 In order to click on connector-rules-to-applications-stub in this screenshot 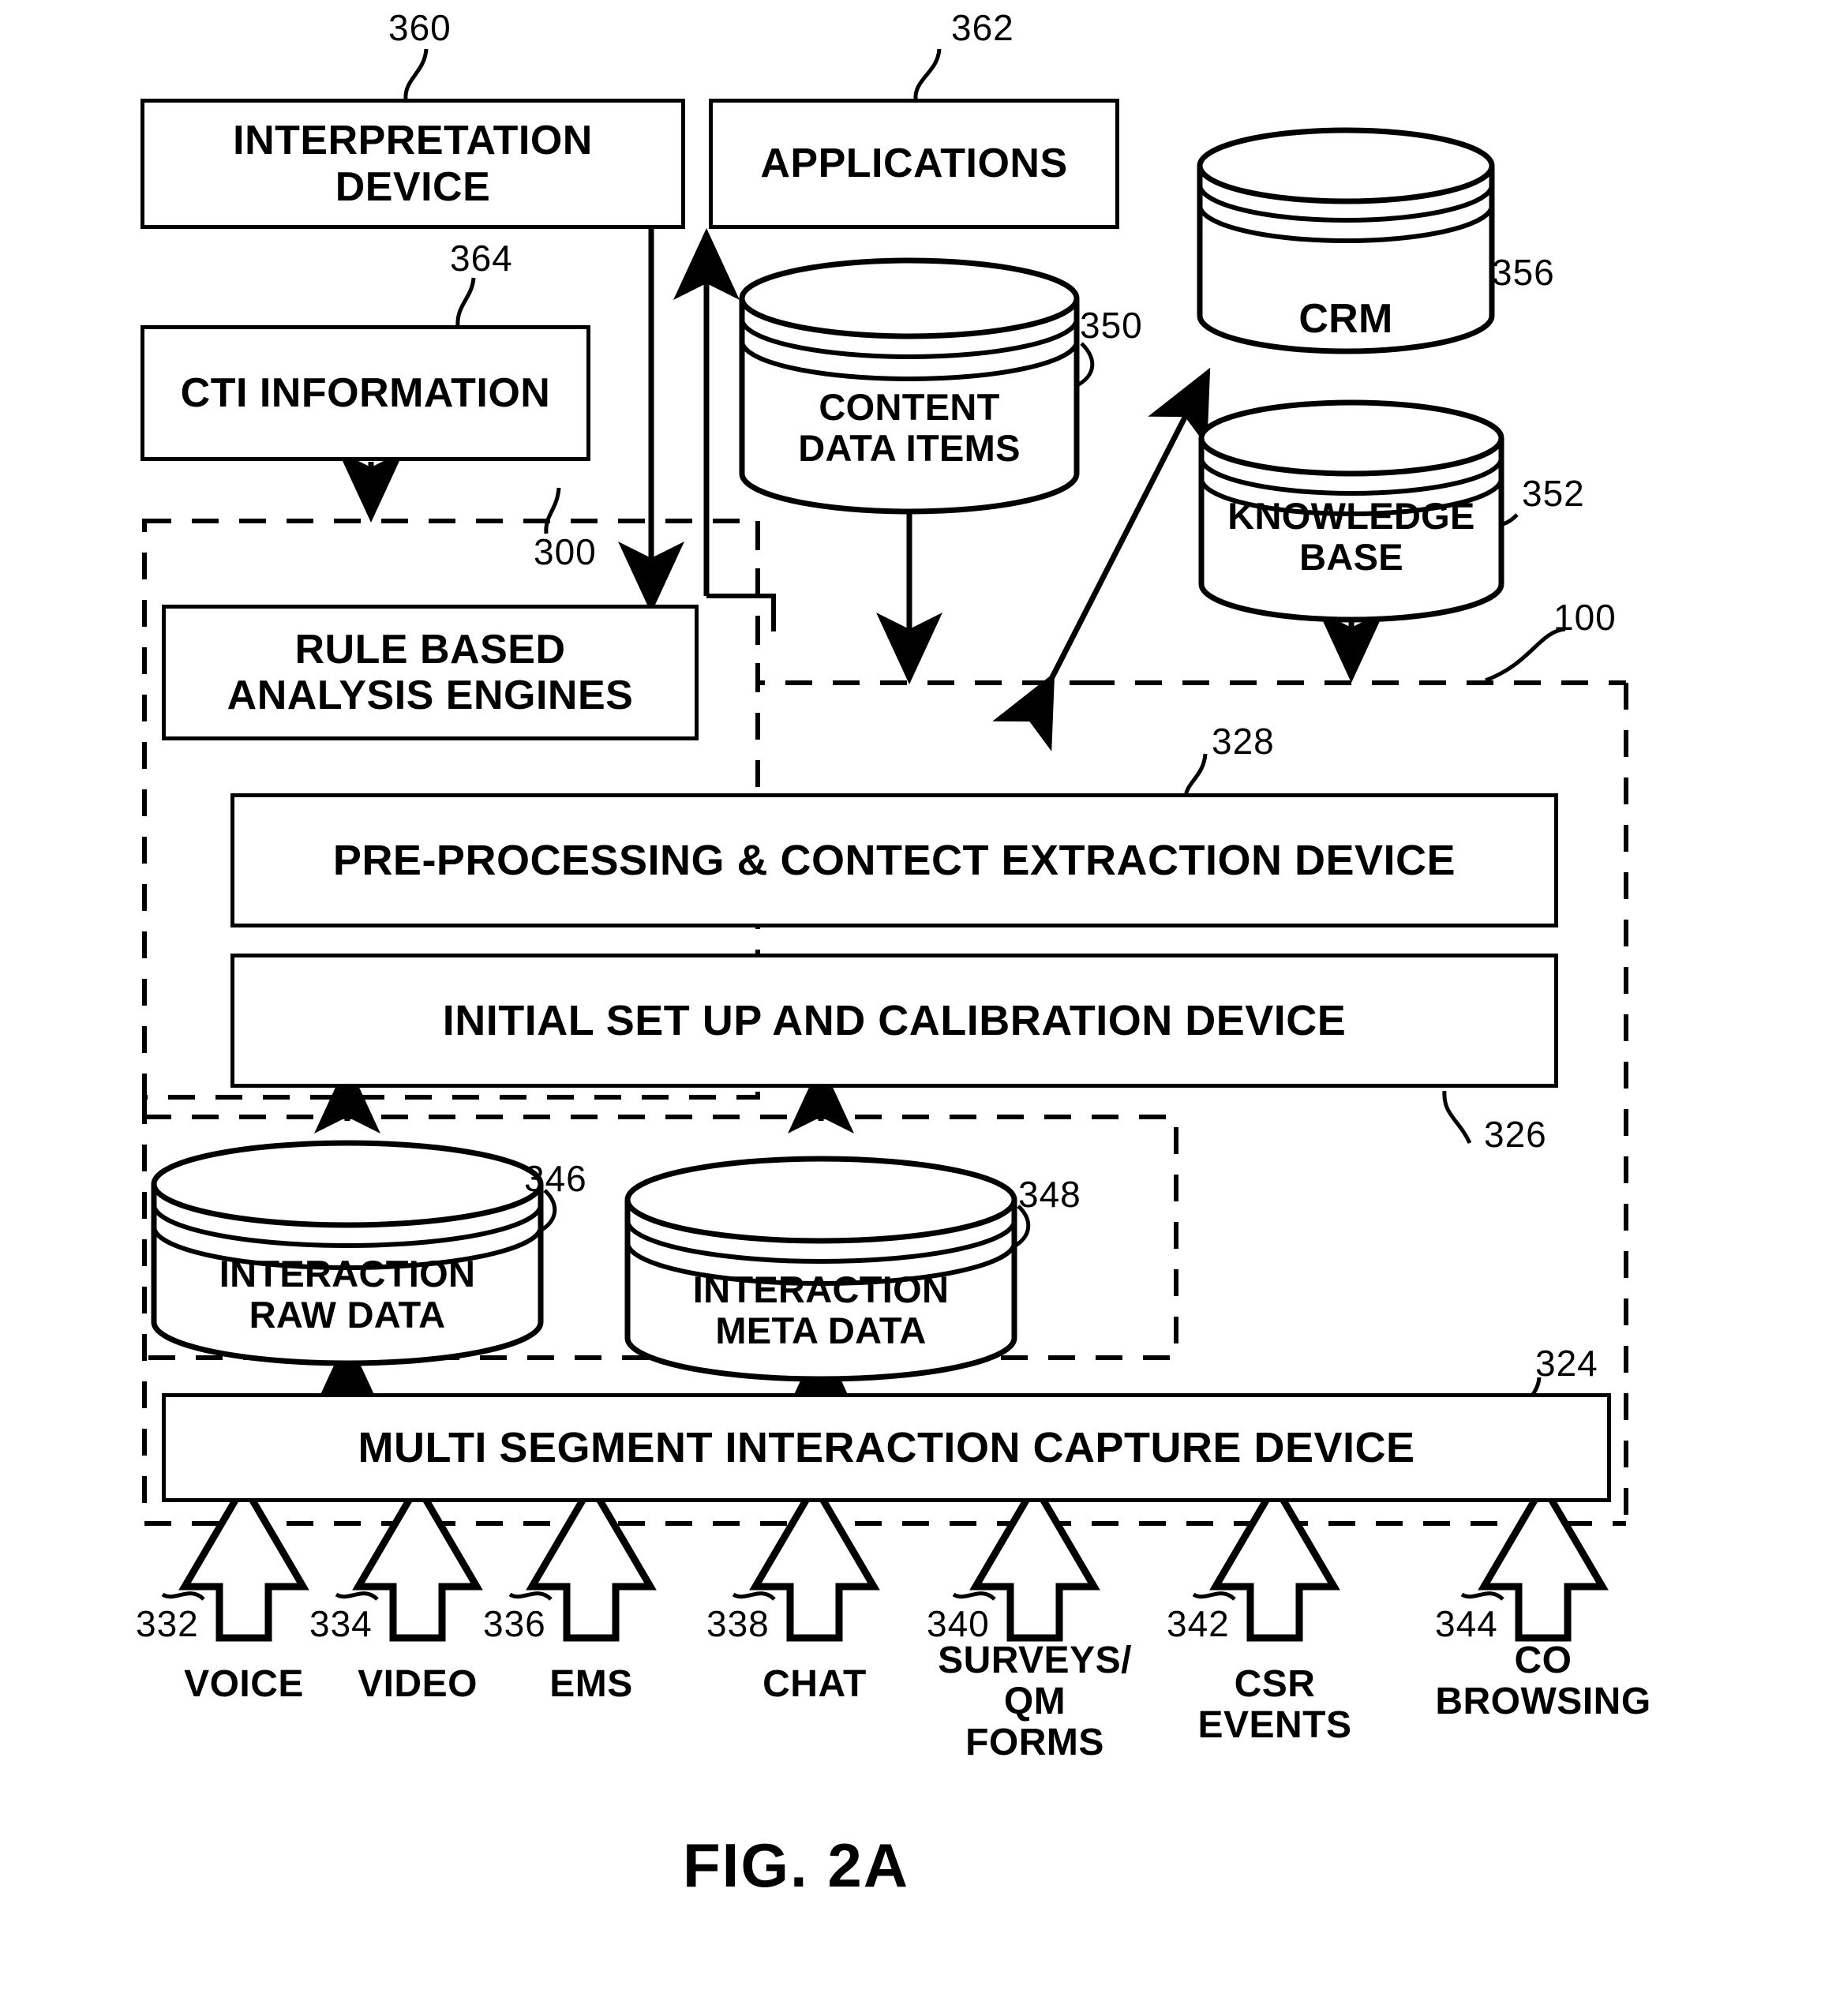, I will do `click(741, 612)`.